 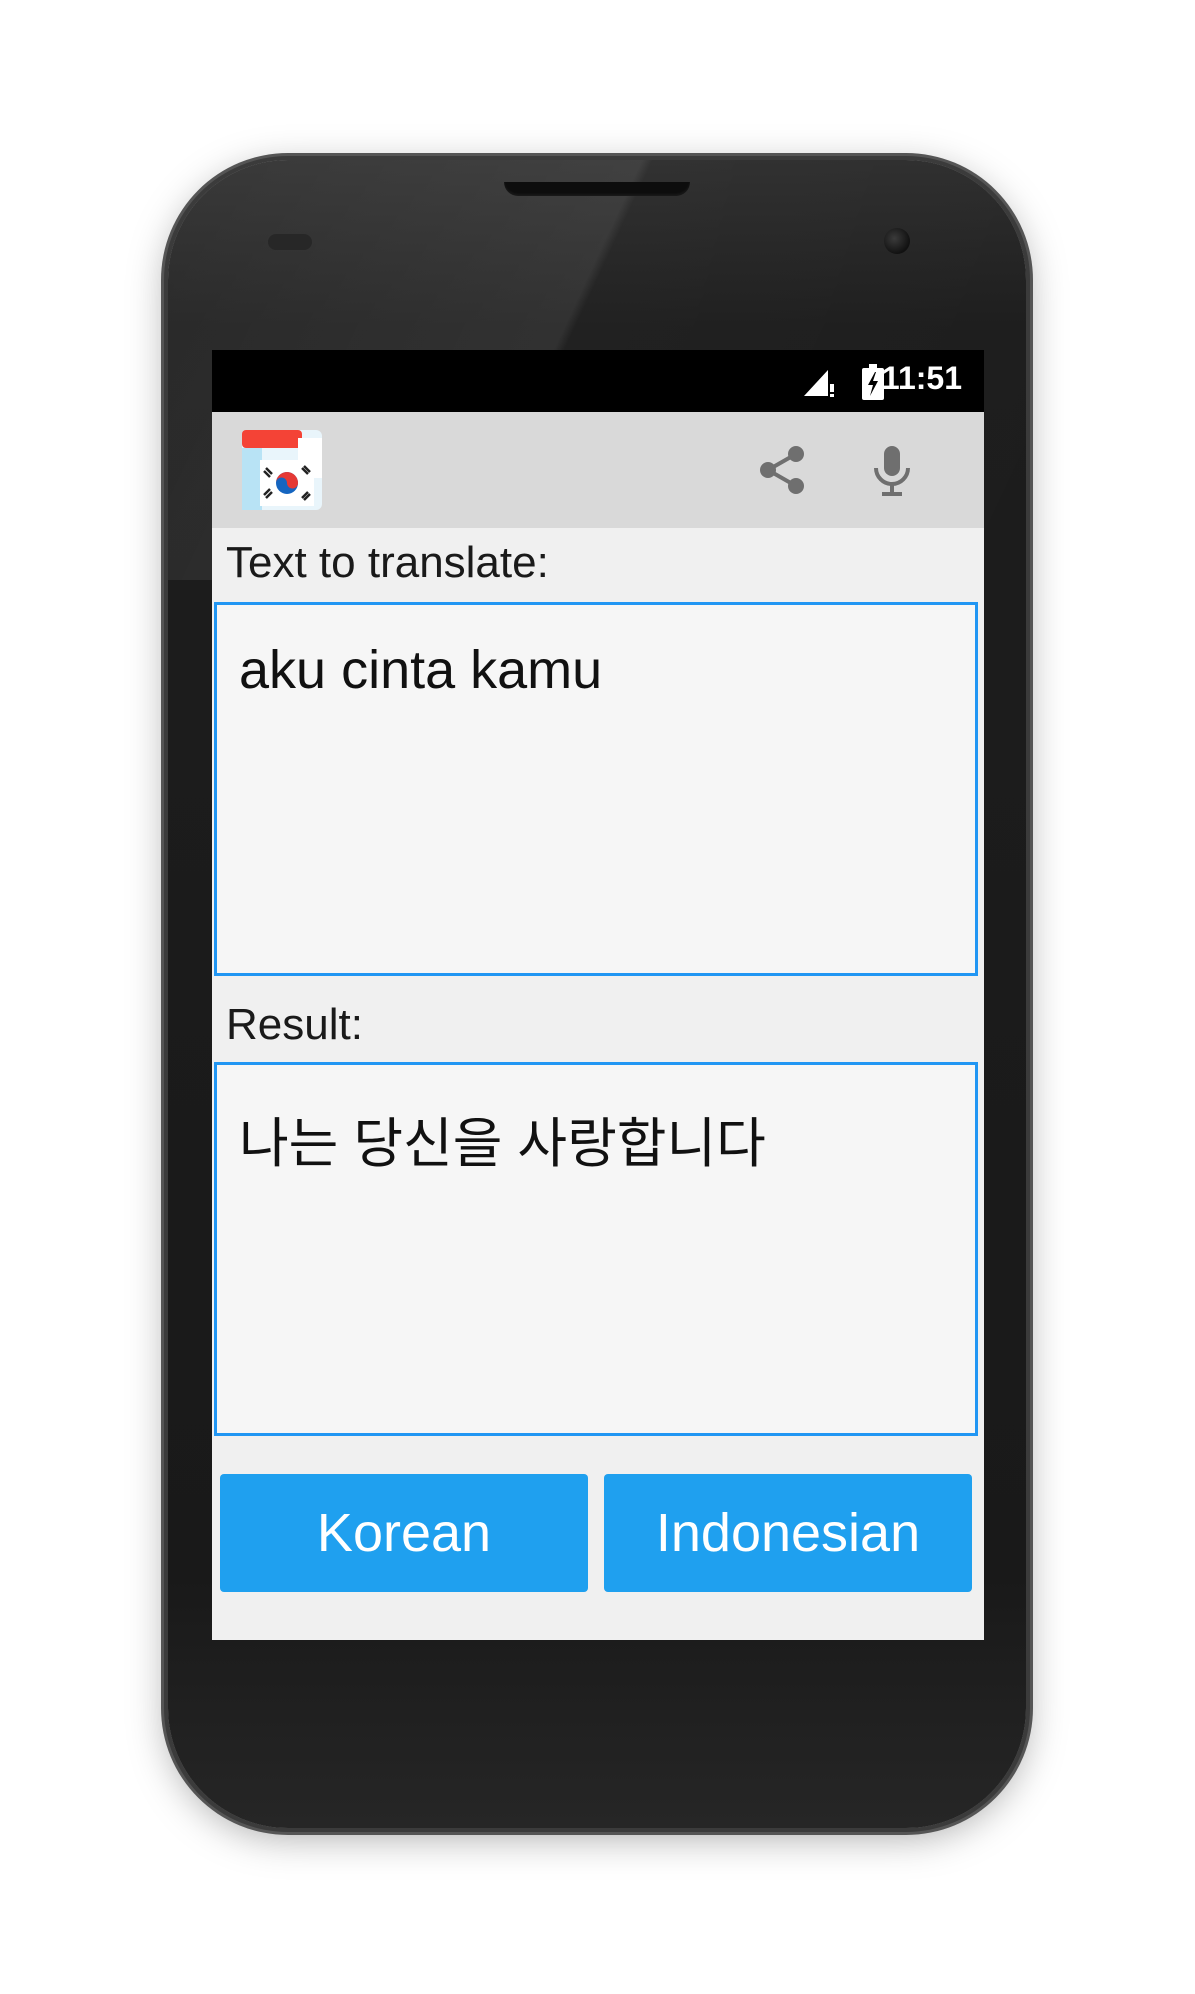 What do you see at coordinates (294, 1024) in the screenshot?
I see `result-label: Result:` at bounding box center [294, 1024].